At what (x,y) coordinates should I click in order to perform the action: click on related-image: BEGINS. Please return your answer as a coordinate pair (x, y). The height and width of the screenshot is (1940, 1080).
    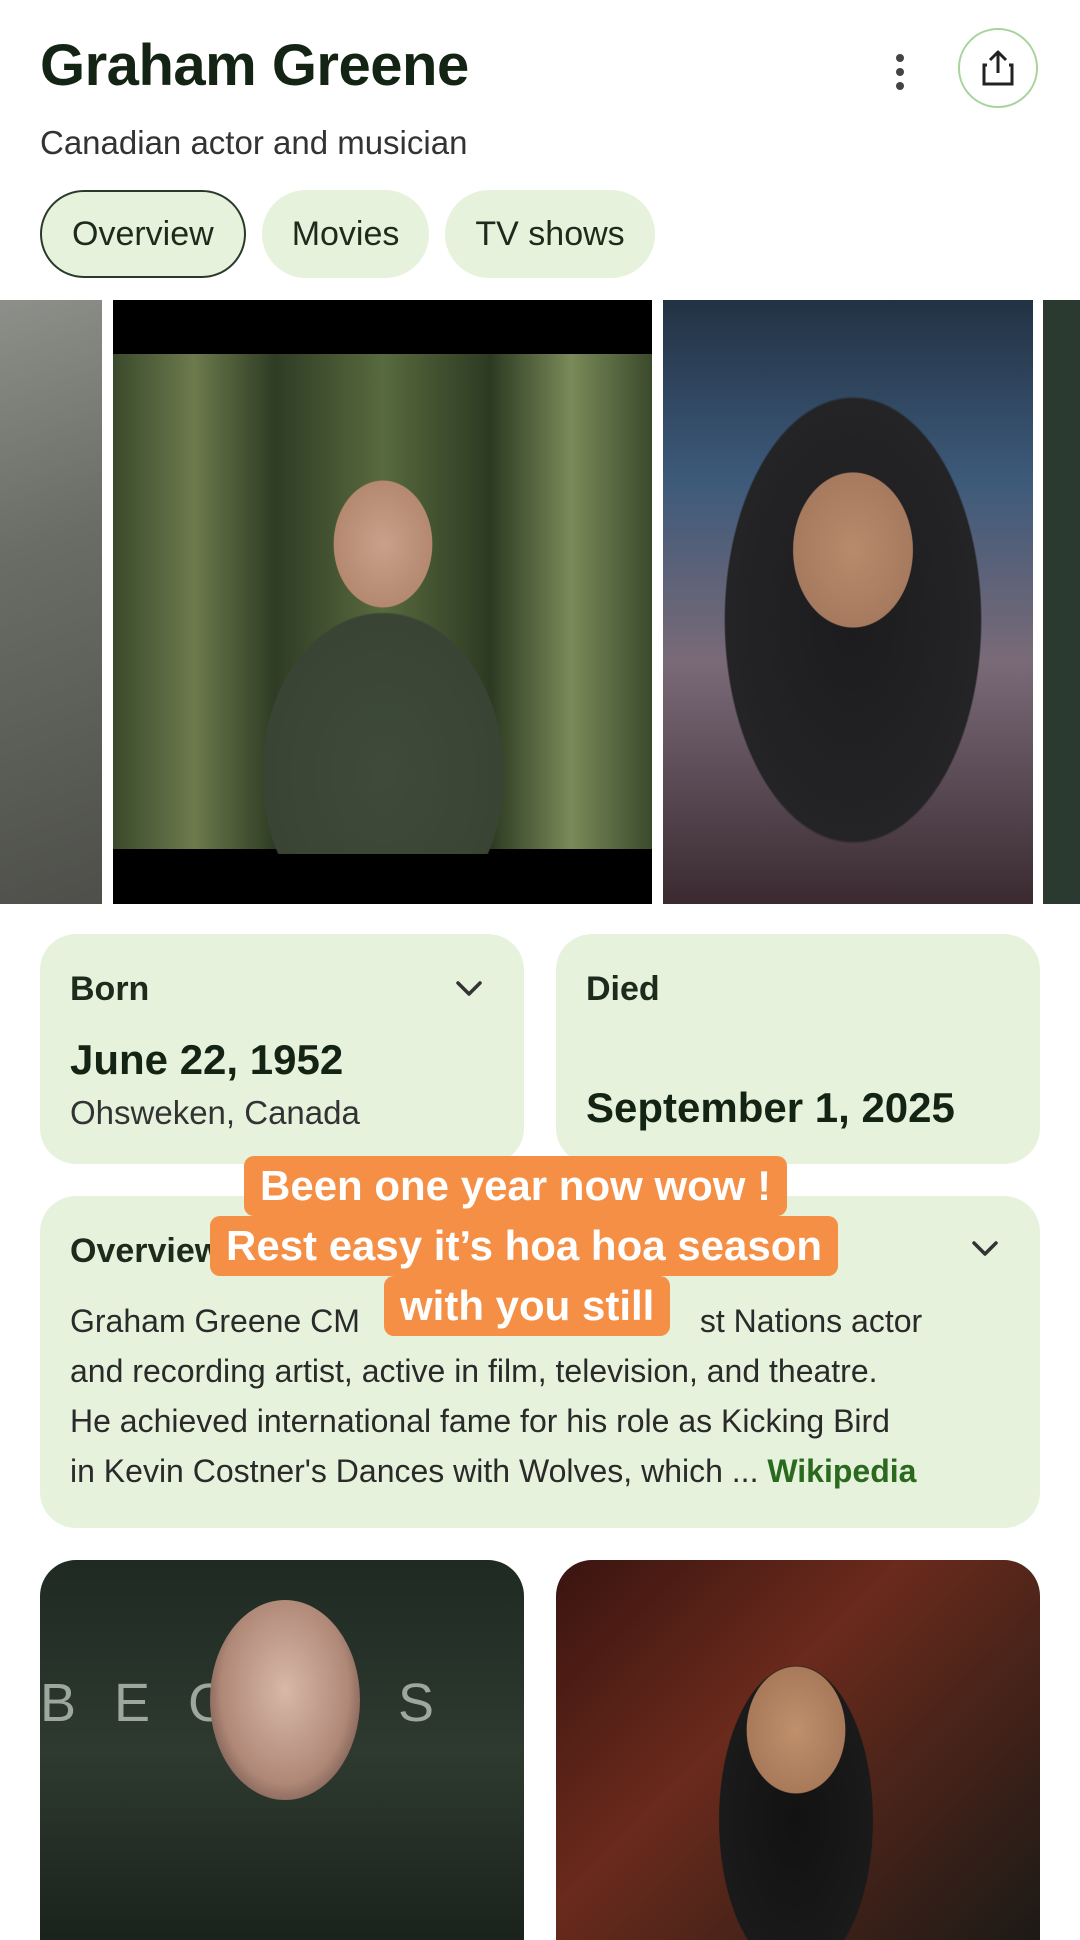
    Looking at the image, I should click on (282, 1750).